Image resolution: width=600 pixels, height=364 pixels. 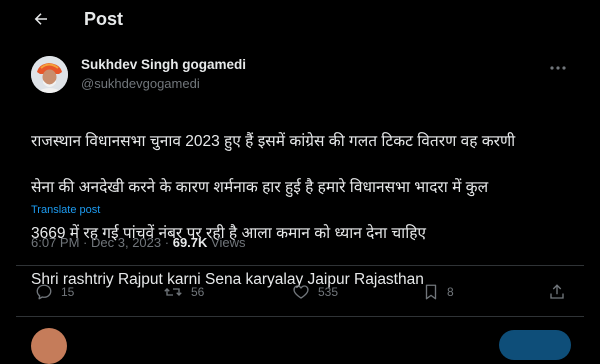 I want to click on arrow-left-icon, so click(x=40, y=19).